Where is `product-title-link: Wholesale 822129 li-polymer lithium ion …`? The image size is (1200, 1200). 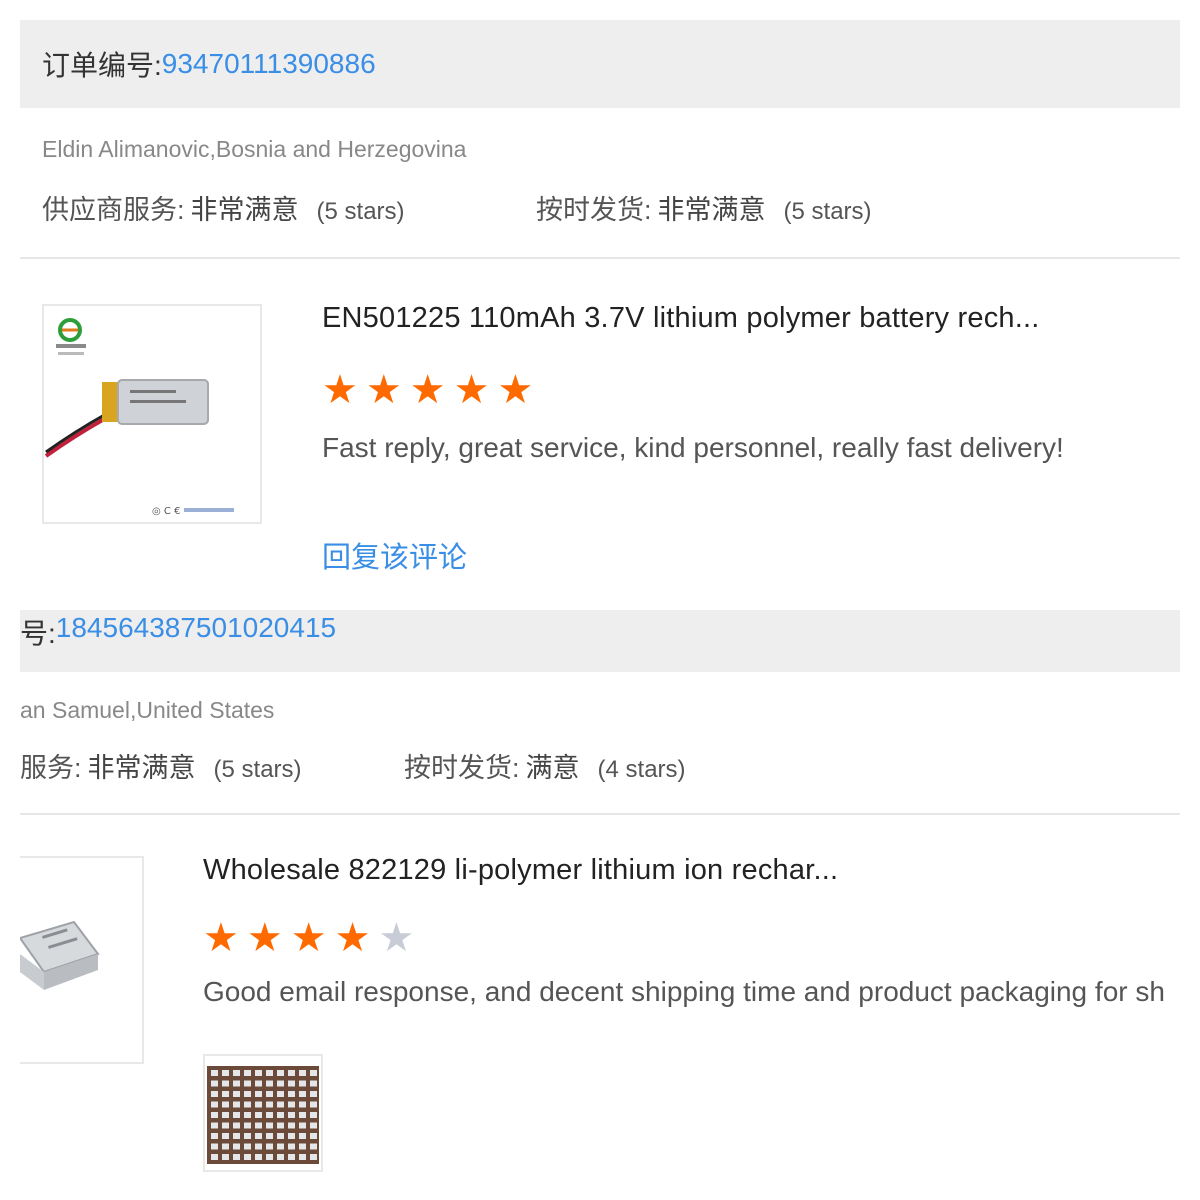
product-title-link: Wholesale 822129 li-polymer lithium ion … is located at coordinates (520, 870).